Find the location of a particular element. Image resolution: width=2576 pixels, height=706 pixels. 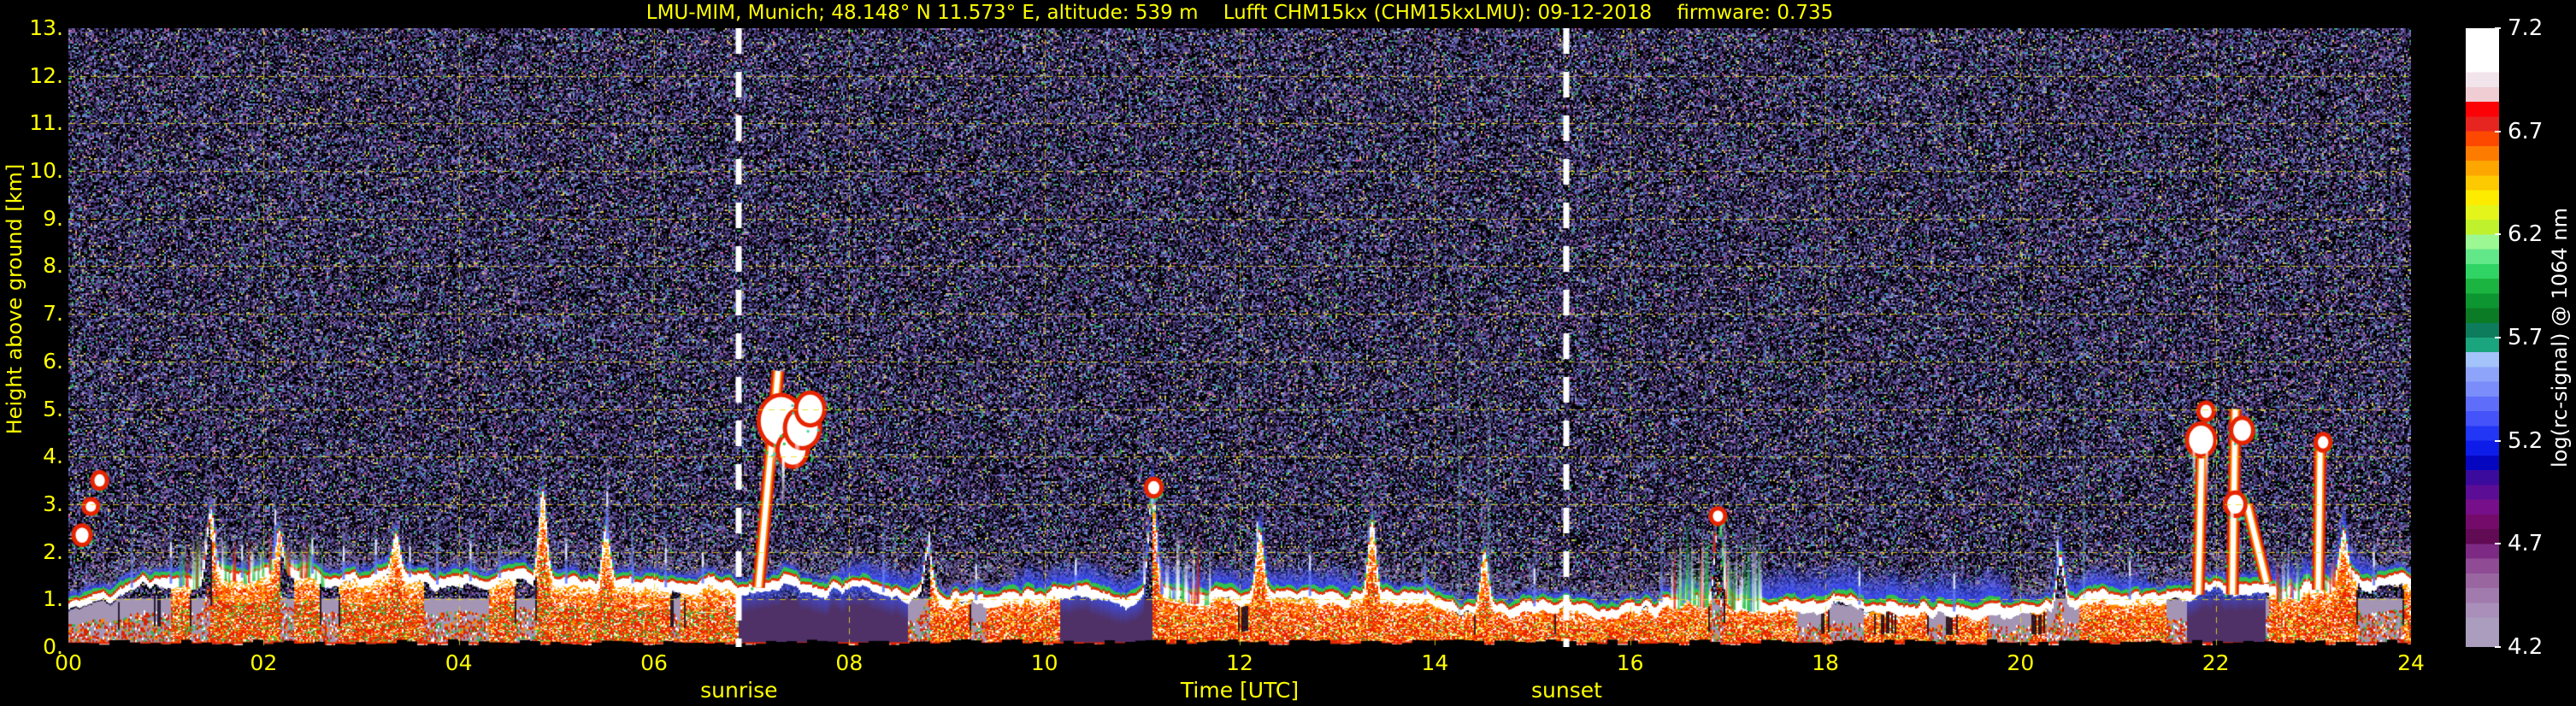

x-tick-label: 06 is located at coordinates (654, 662).